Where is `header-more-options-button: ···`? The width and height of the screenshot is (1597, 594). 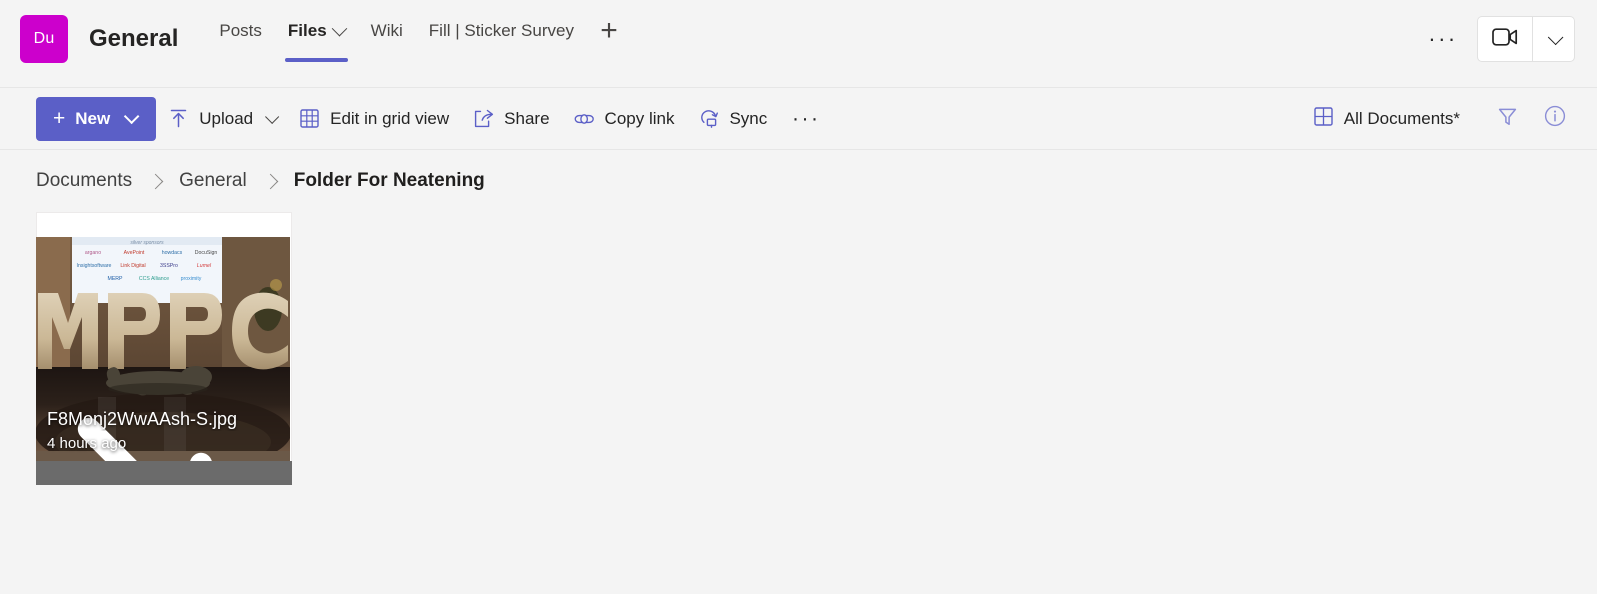 header-more-options-button: ··· is located at coordinates (1443, 39).